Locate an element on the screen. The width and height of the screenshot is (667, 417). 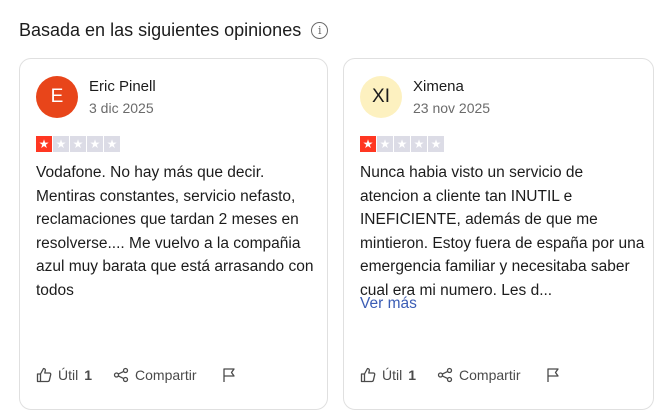
section-header: Basada en las siguientes opiniones i is located at coordinates (174, 30).